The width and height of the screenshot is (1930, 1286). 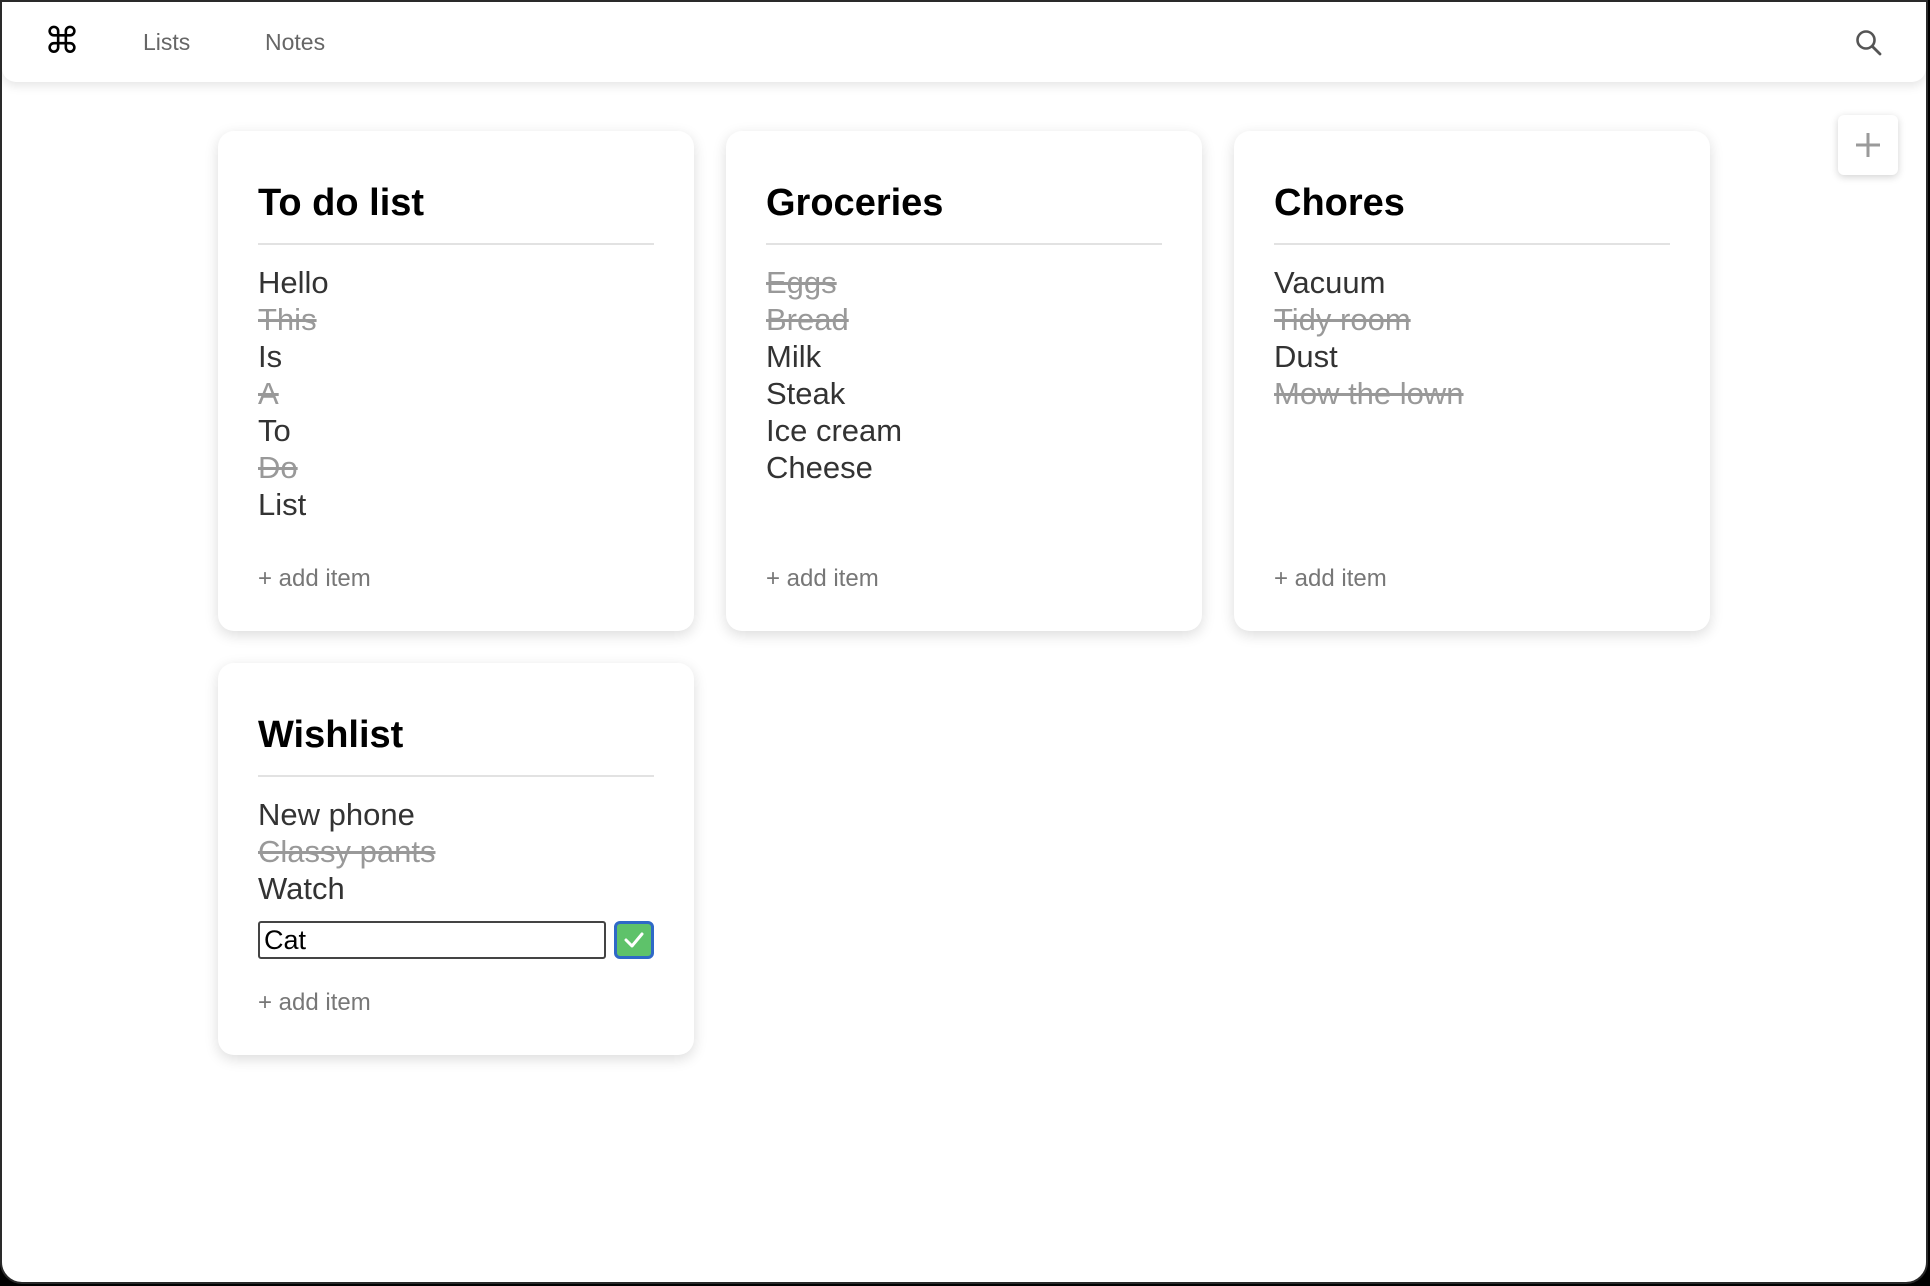 I want to click on list-item: Do, so click(x=293, y=467).